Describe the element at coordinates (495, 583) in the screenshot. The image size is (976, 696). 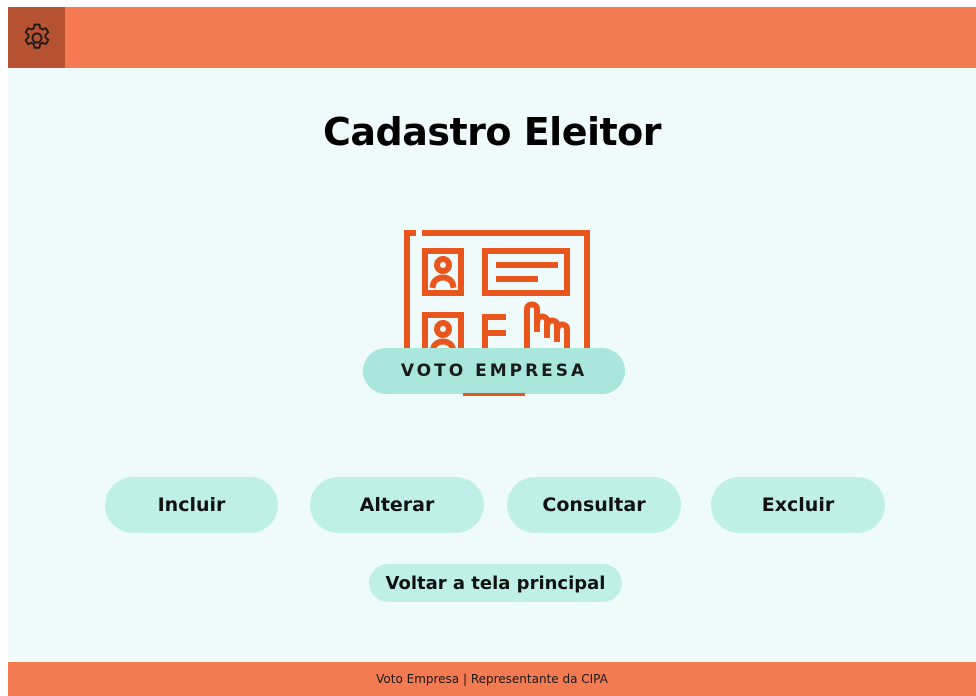
I see `voltar-tela-principal-button: Voltar a tela principal` at that location.